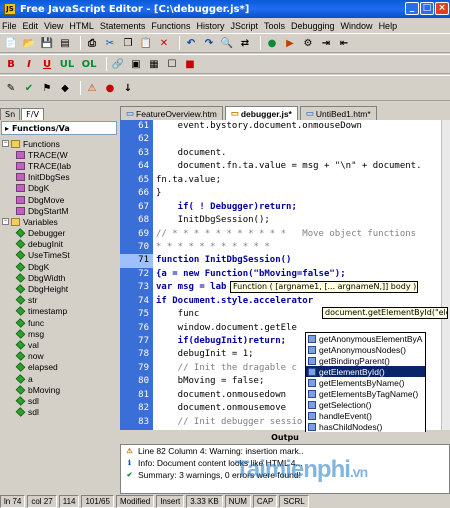 Image resolution: width=450 pixels, height=508 pixels. I want to click on menu-item-jscript: JScript, so click(244, 26).